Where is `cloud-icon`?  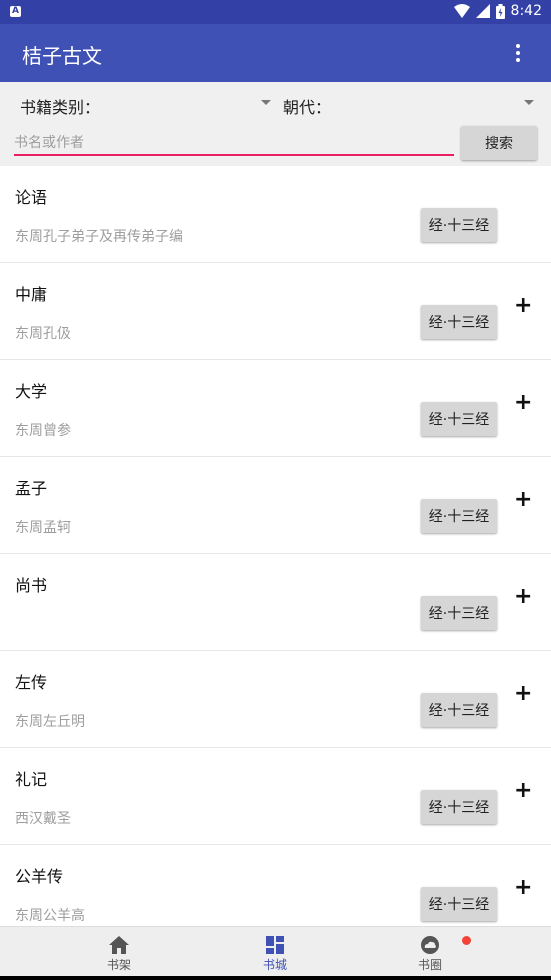 cloud-icon is located at coordinates (430, 945).